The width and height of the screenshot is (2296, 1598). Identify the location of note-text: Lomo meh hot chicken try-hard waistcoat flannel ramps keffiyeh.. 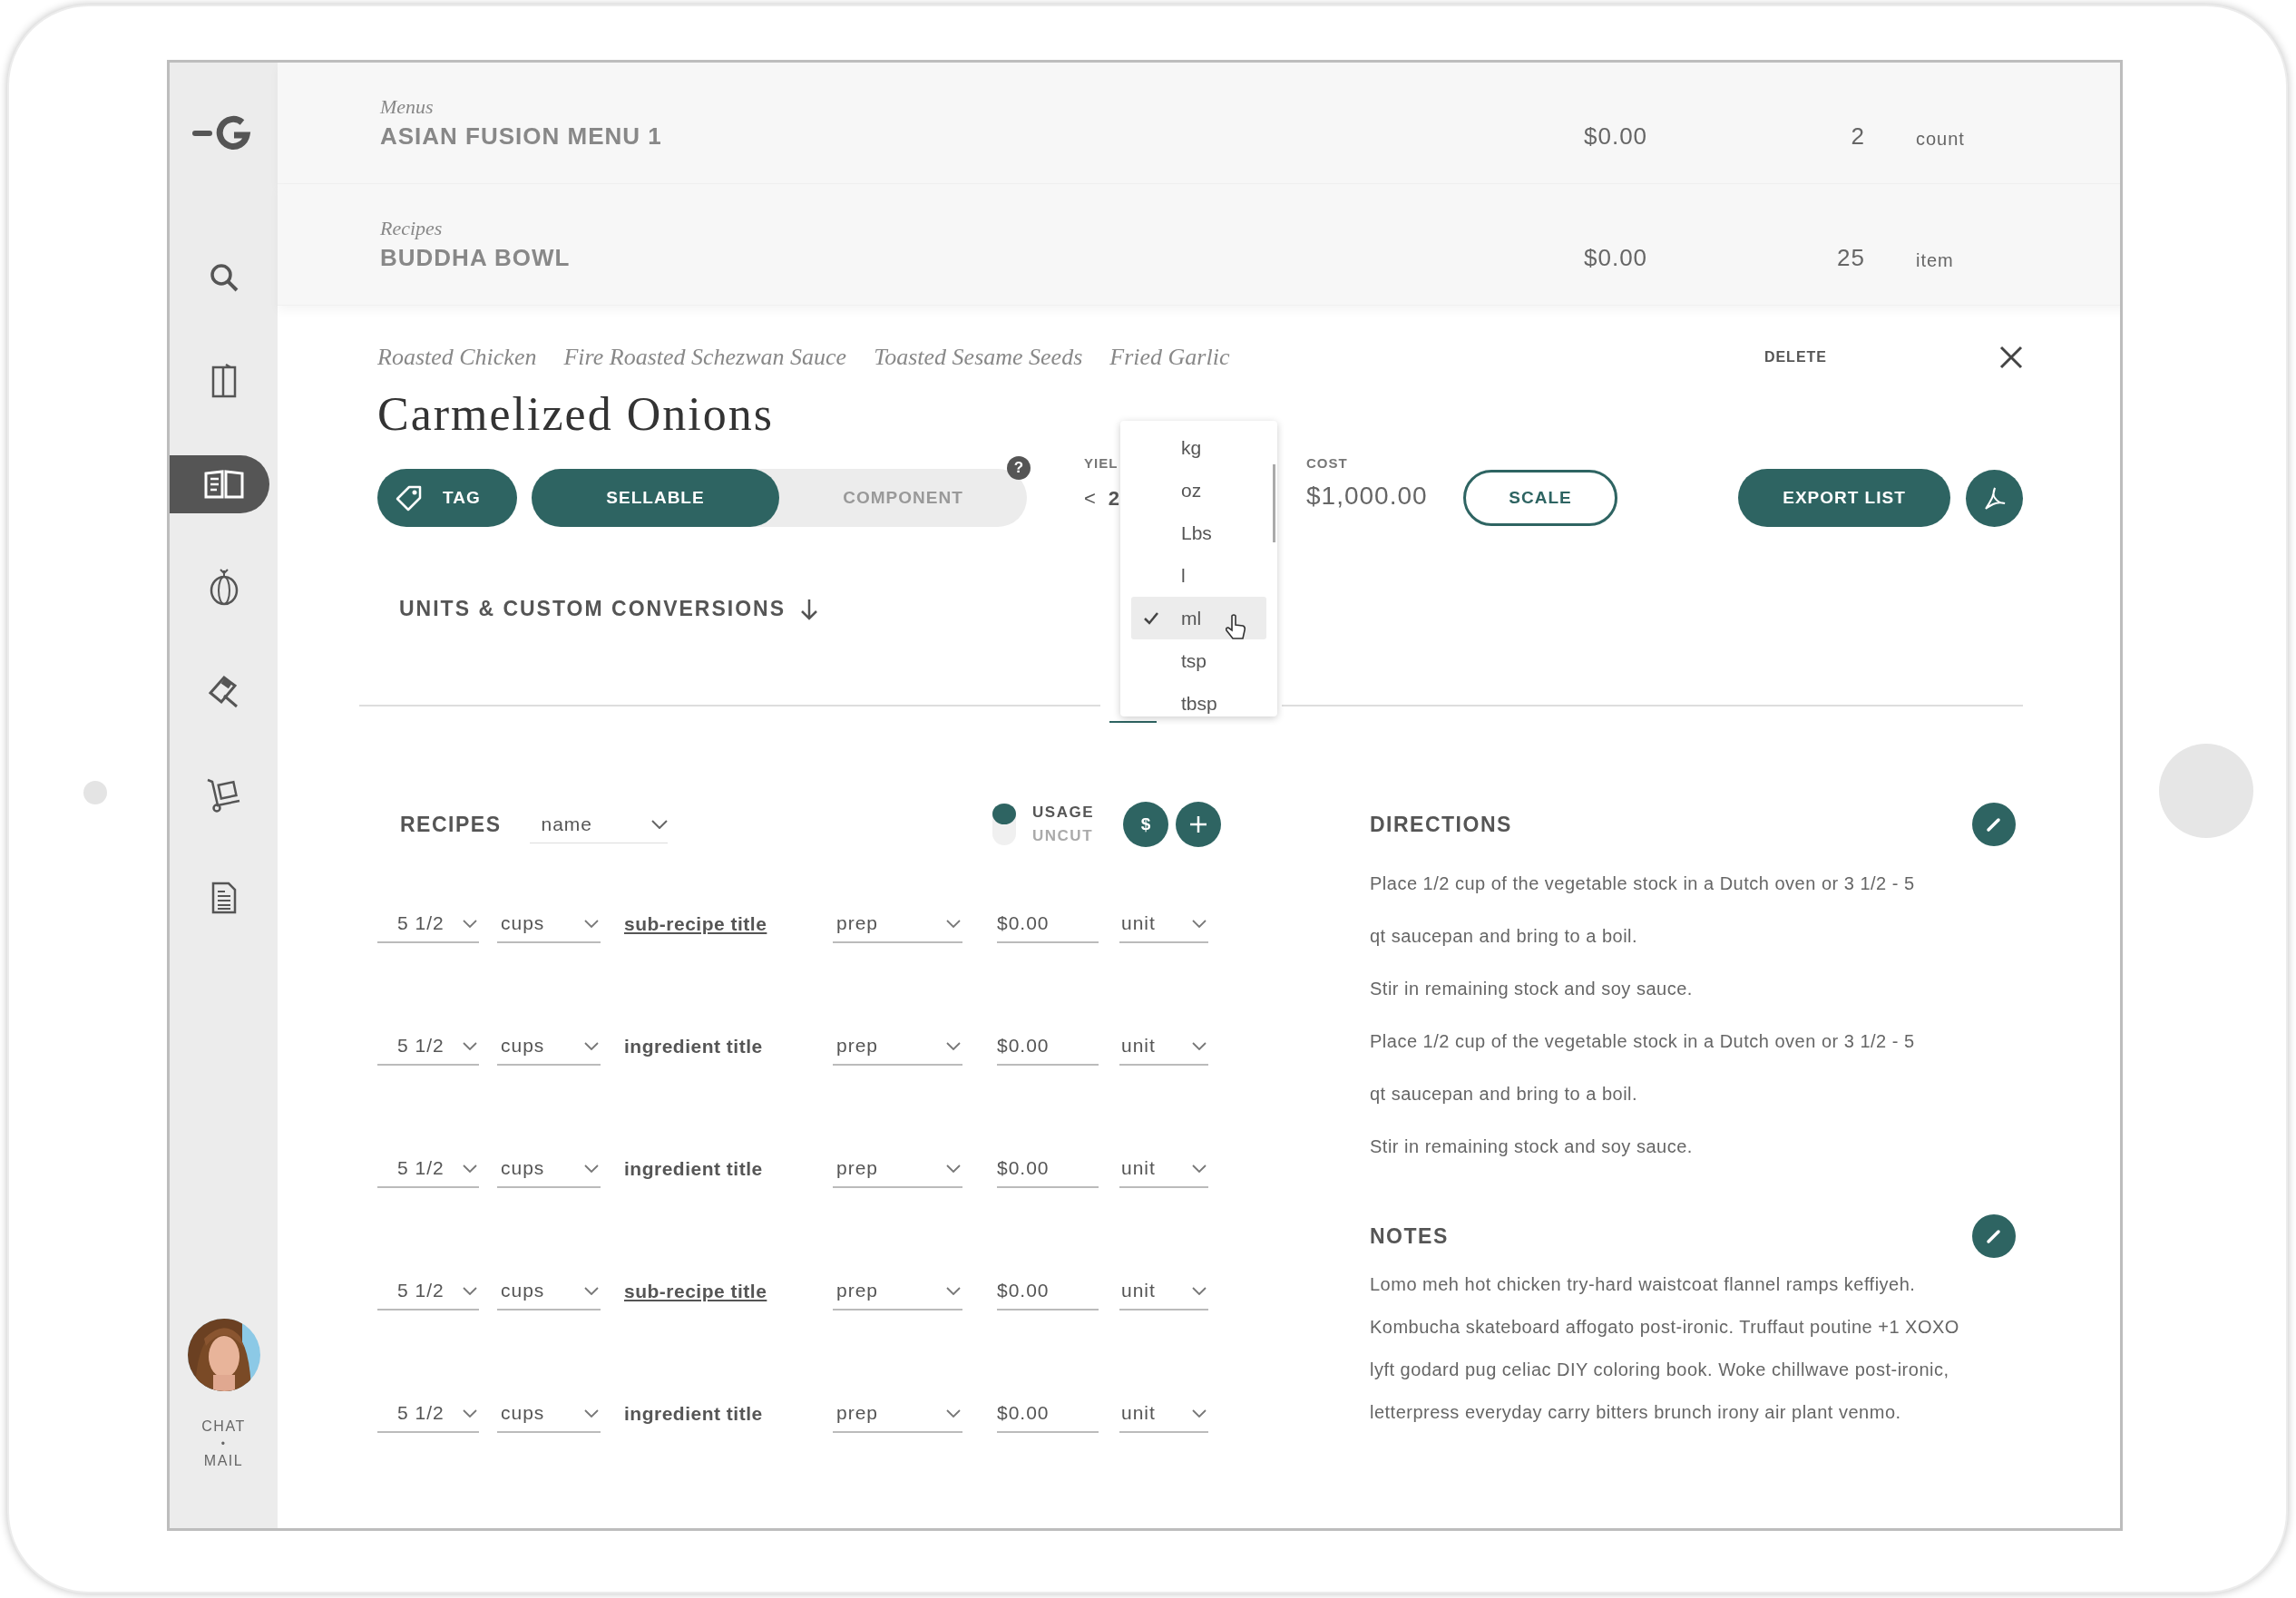
(1643, 1284).